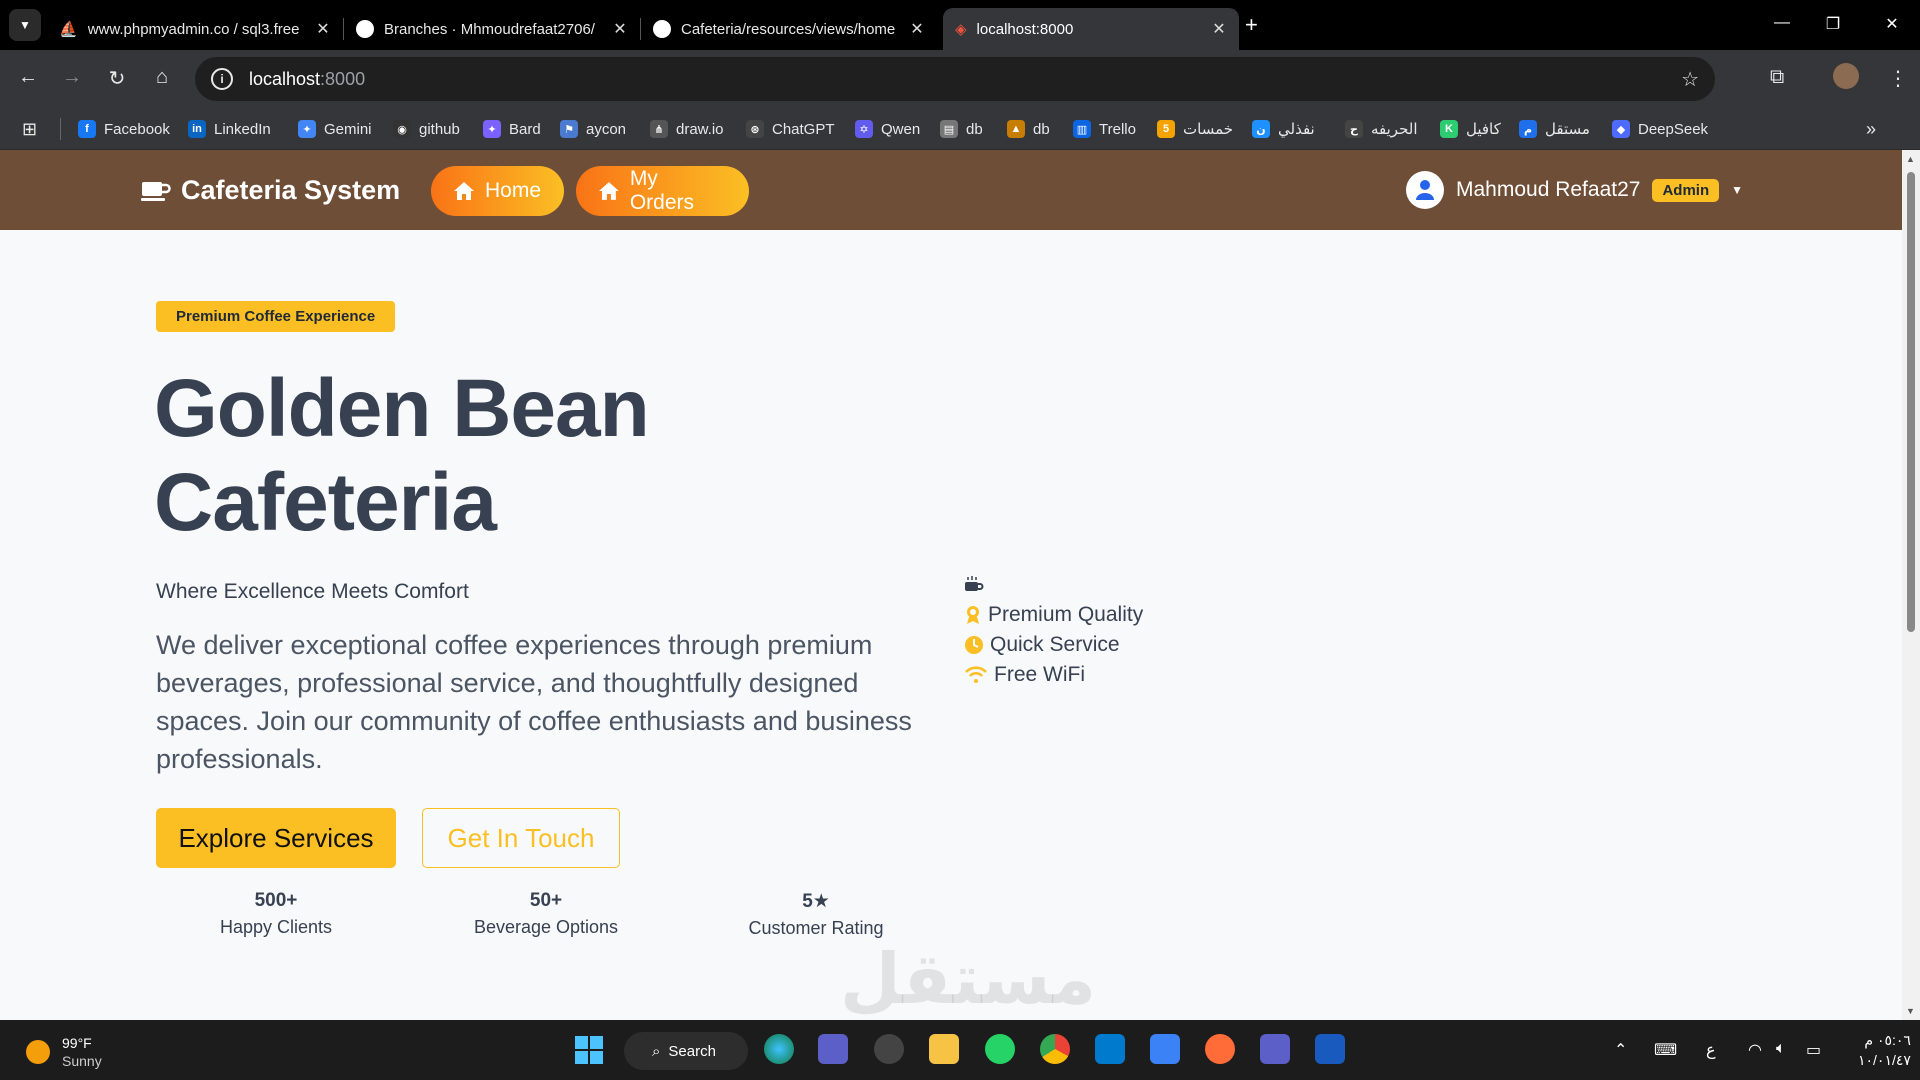  I want to click on tab-search-button: ▼, so click(25, 25).